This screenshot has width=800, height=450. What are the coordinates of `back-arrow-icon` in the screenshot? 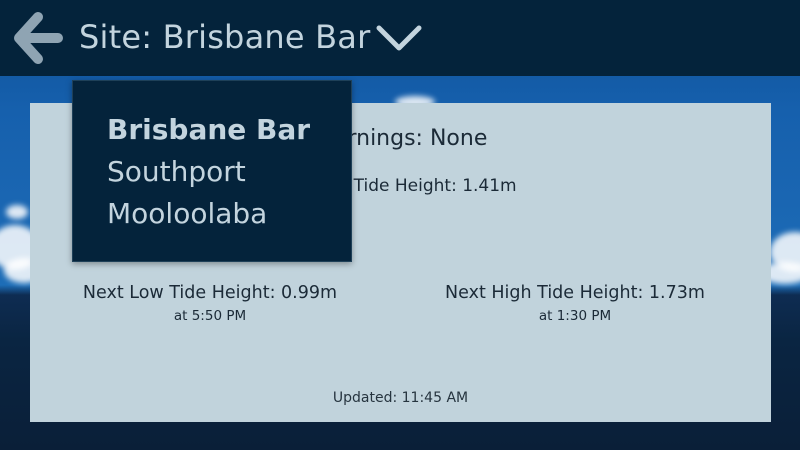 It's located at (38, 38).